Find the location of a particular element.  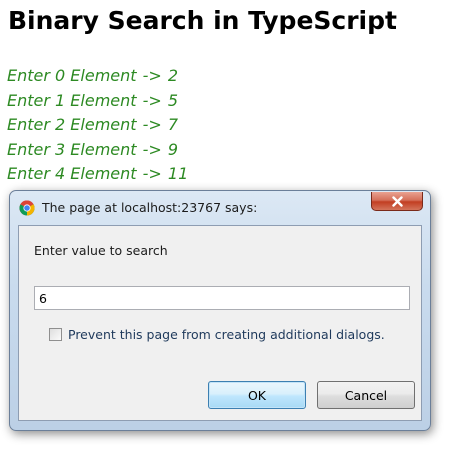

element-line-1: Enter 1 Element -> 5 is located at coordinates (97, 101).